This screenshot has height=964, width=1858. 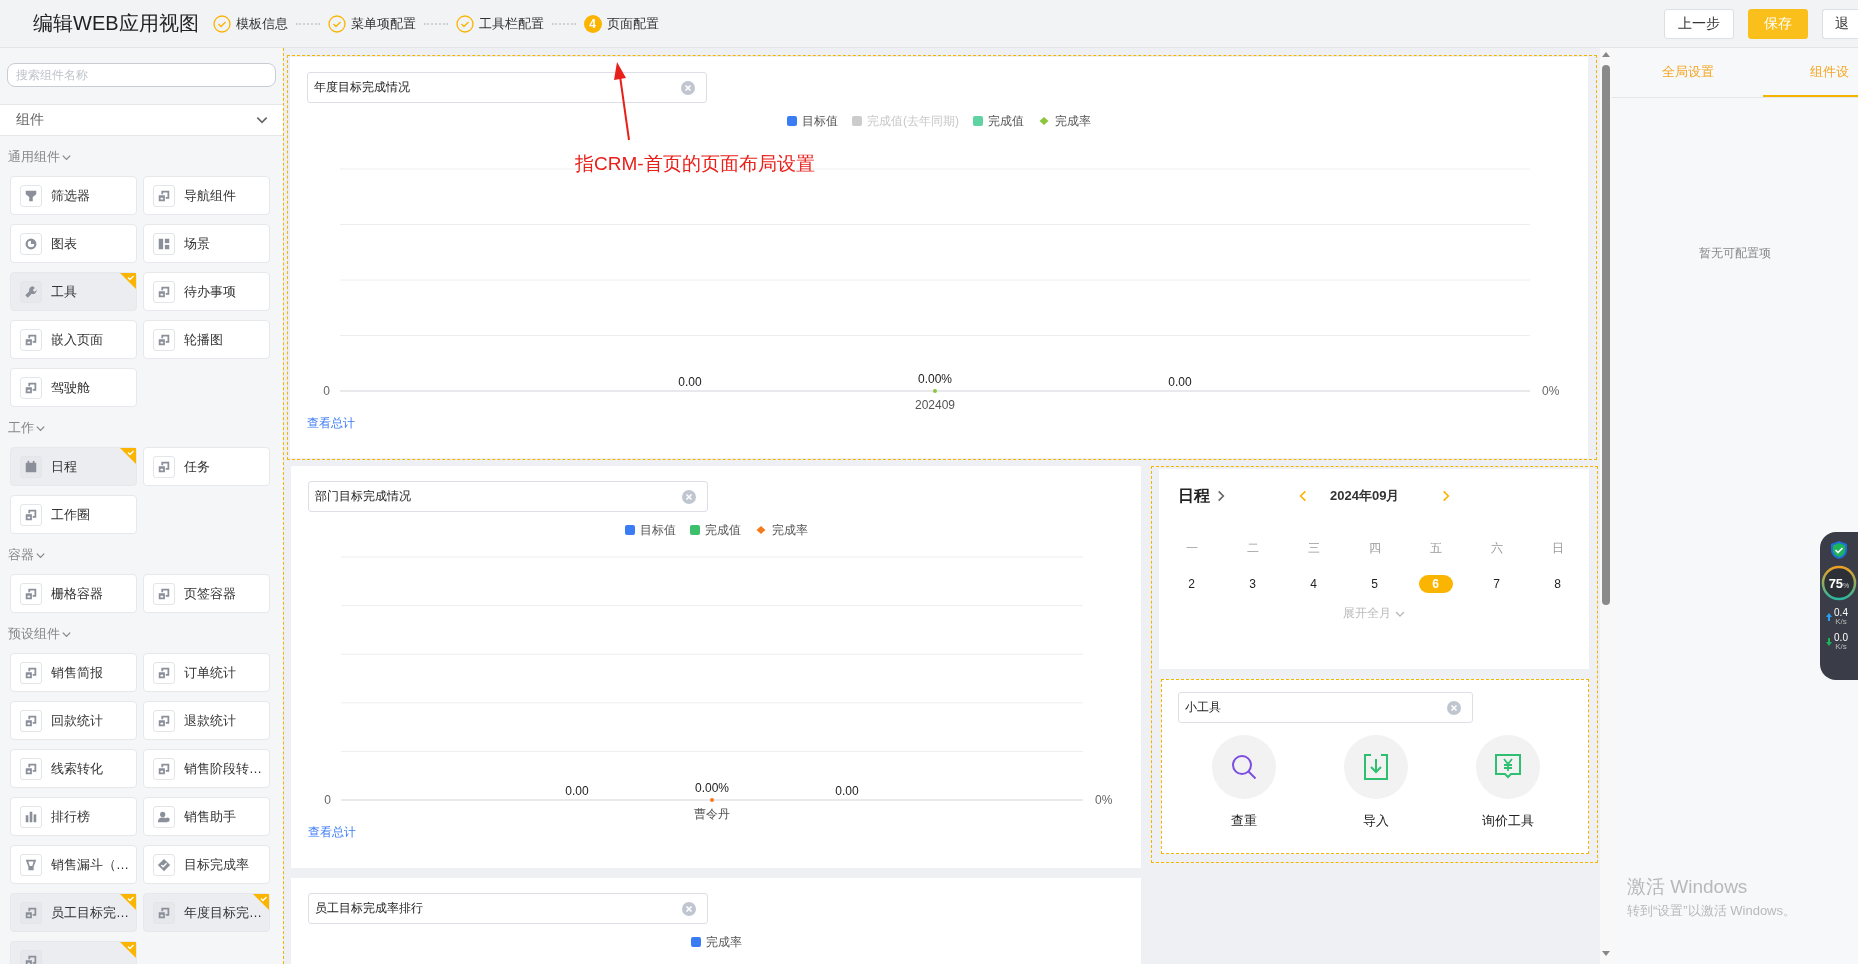 I want to click on weekday-label: 五, so click(x=1435, y=548).